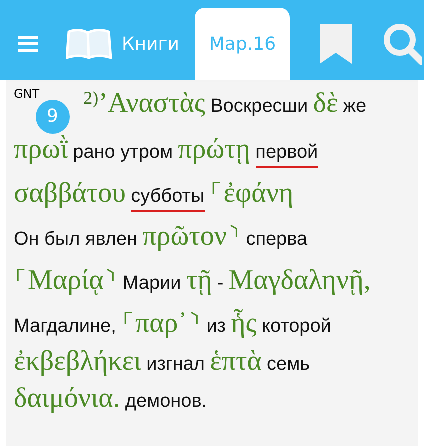  What do you see at coordinates (199, 280) in the screenshot?
I see `greek-word: τῇ` at bounding box center [199, 280].